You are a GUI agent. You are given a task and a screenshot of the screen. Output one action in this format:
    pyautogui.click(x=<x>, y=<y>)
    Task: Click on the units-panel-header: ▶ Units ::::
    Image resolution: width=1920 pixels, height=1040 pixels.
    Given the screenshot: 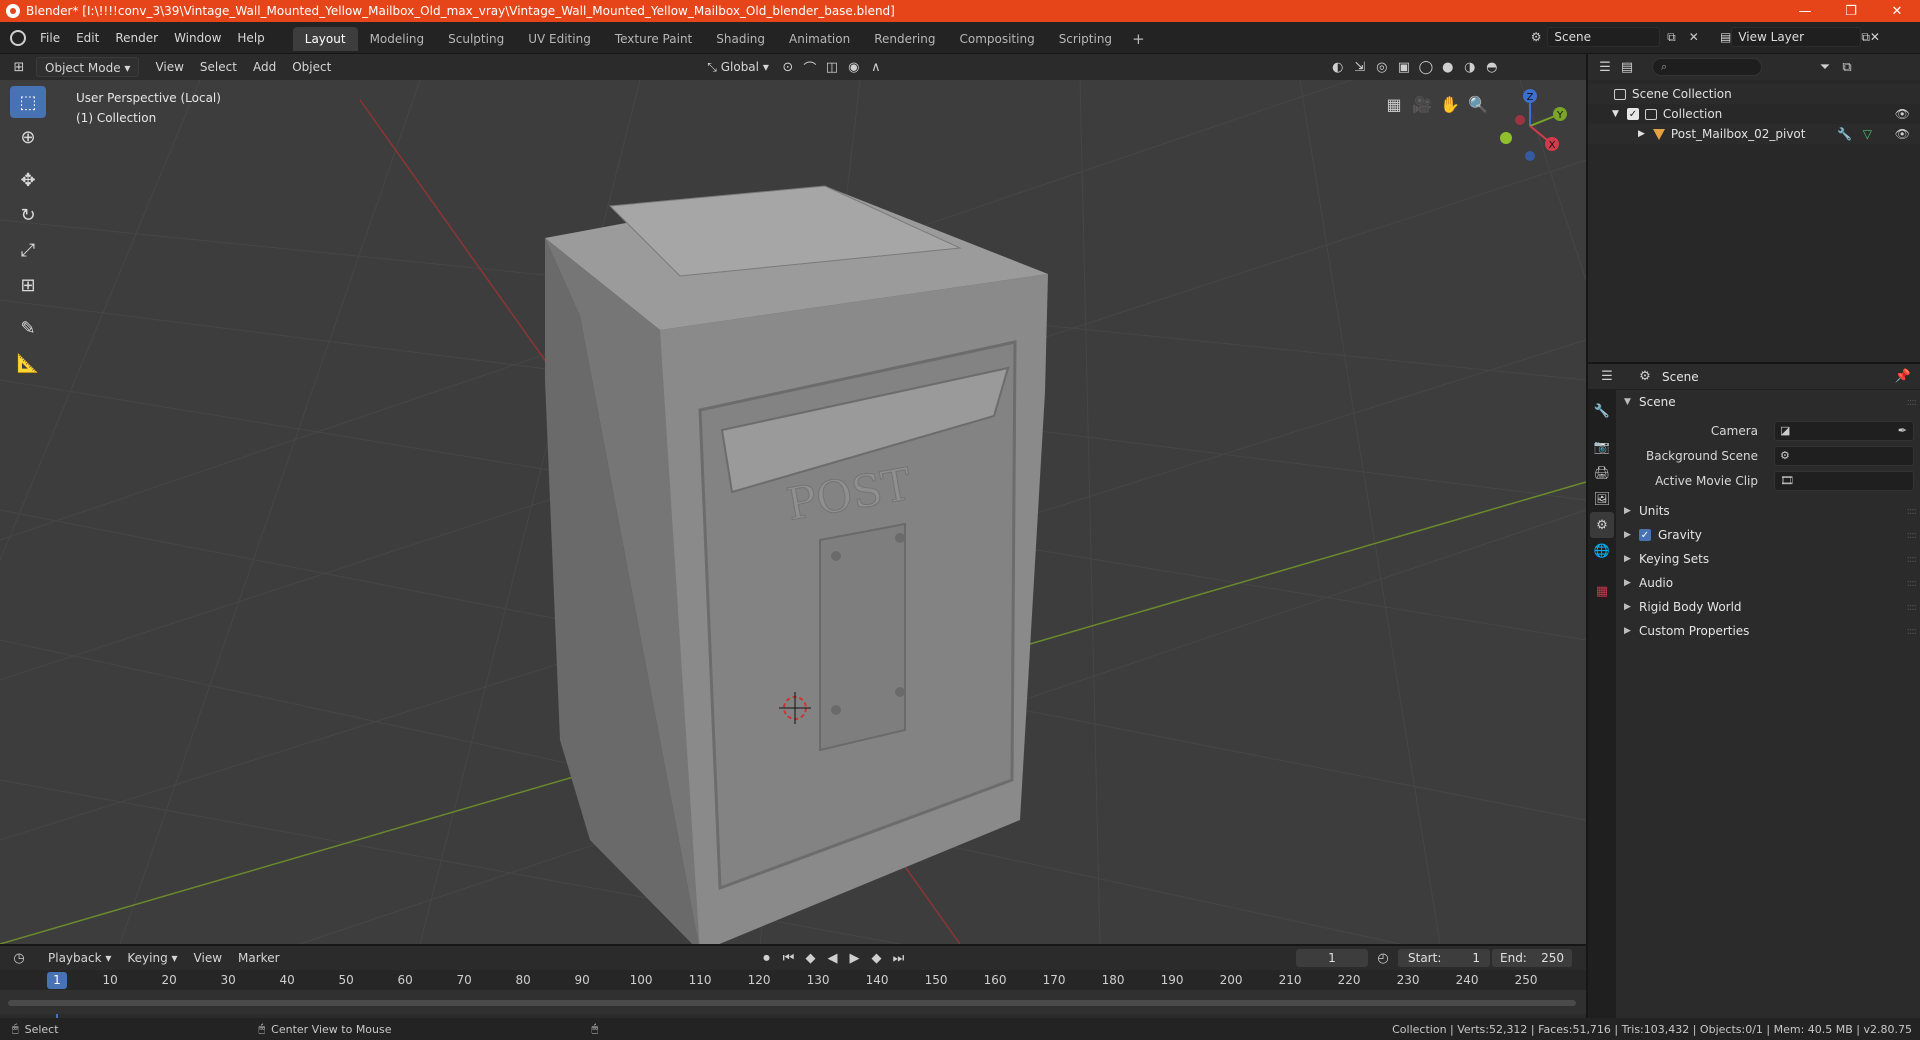 What is the action you would take?
    pyautogui.click(x=1768, y=511)
    